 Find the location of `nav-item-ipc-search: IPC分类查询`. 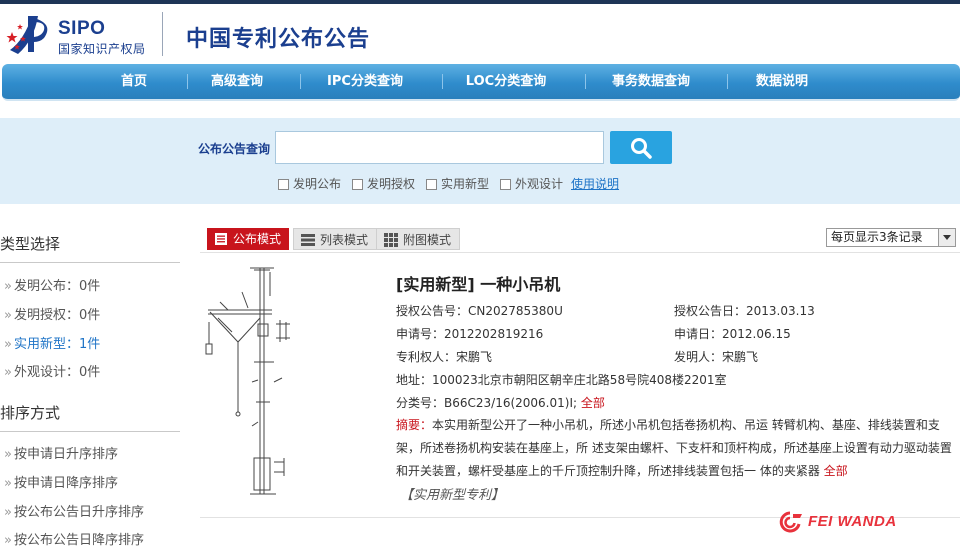

nav-item-ipc-search: IPC分类查询 is located at coordinates (365, 81).